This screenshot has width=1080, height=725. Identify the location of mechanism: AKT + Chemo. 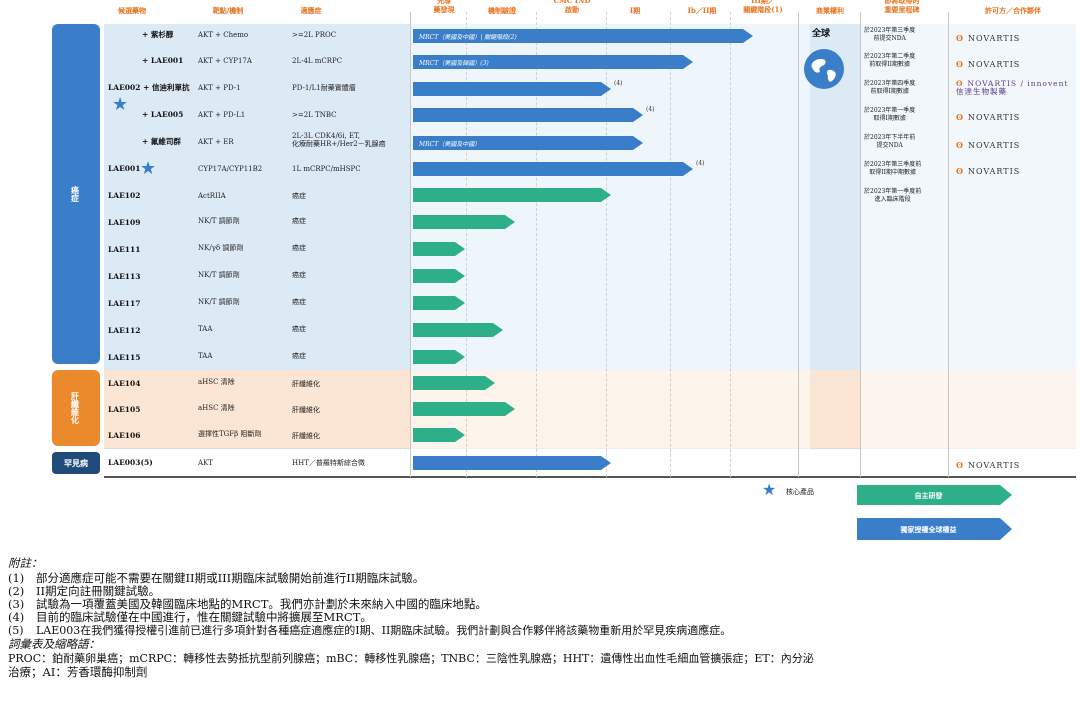
(223, 35).